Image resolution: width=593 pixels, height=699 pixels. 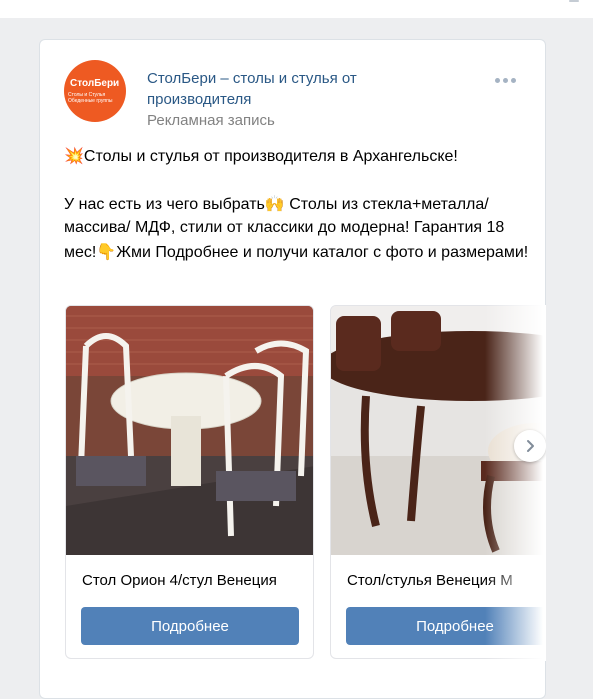 I want to click on chevron-right-icon, so click(x=530, y=446).